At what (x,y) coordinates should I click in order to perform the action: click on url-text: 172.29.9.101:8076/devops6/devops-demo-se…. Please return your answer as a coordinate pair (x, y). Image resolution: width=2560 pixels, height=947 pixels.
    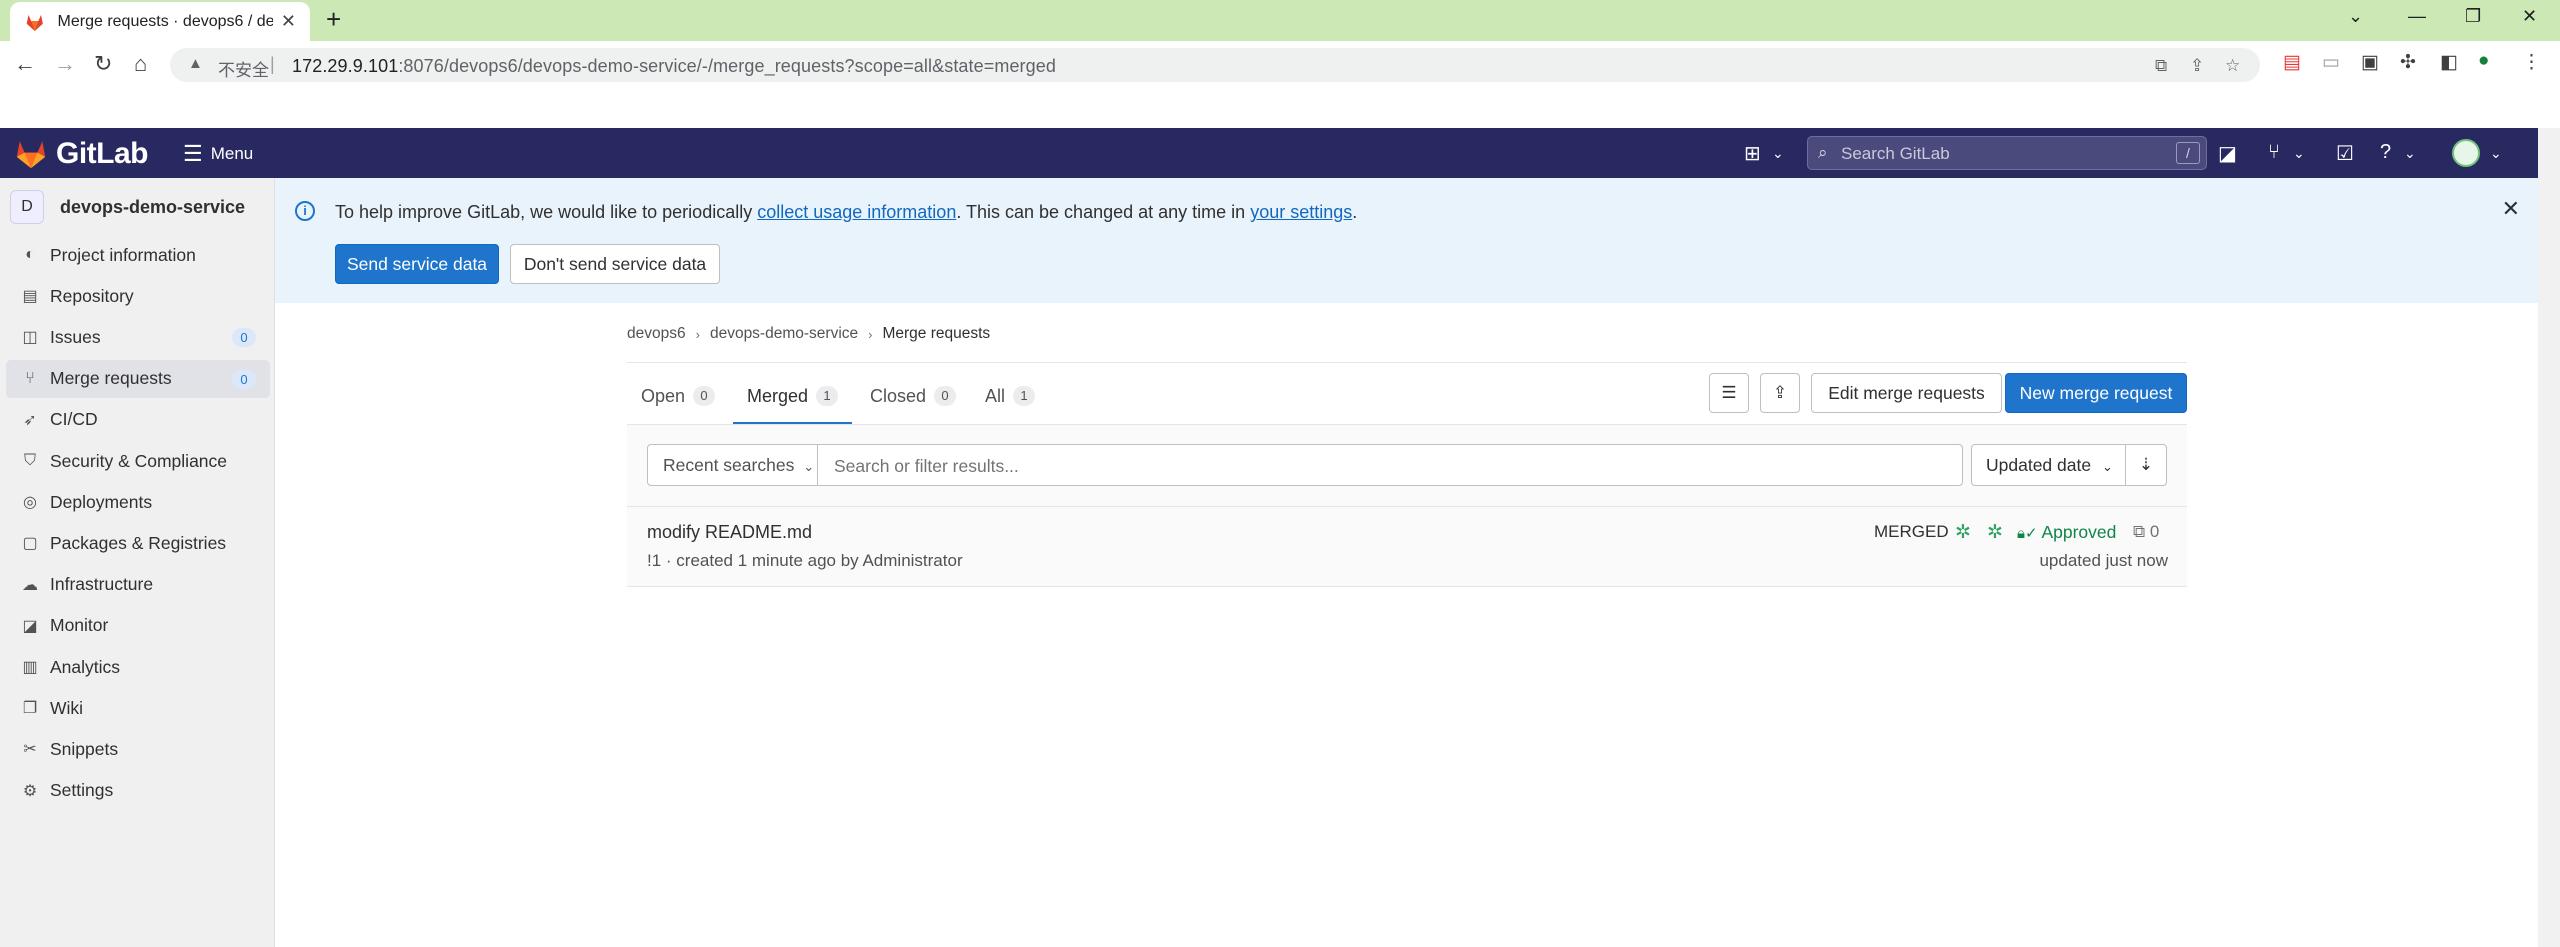
    Looking at the image, I should click on (674, 66).